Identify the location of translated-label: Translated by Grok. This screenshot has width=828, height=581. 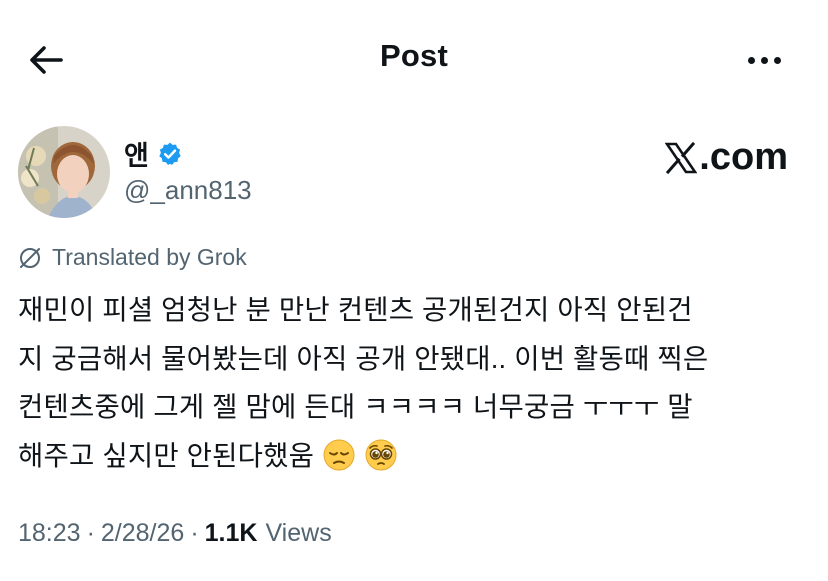
(149, 257).